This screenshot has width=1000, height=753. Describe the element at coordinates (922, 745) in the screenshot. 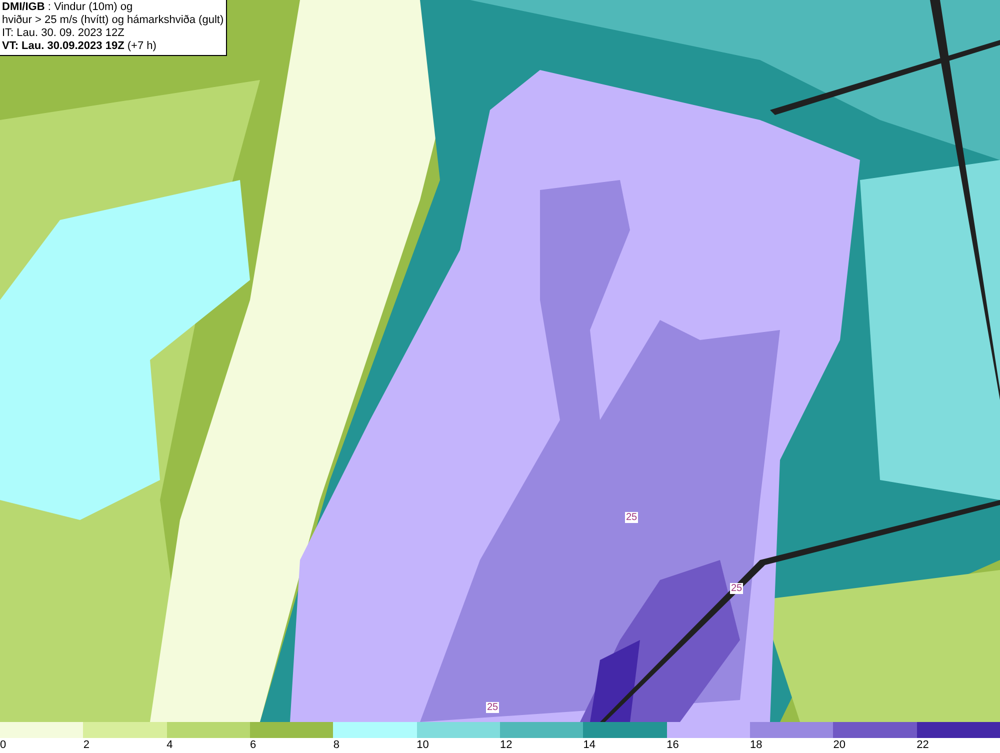

I see `legend-tick-label: 22` at that location.